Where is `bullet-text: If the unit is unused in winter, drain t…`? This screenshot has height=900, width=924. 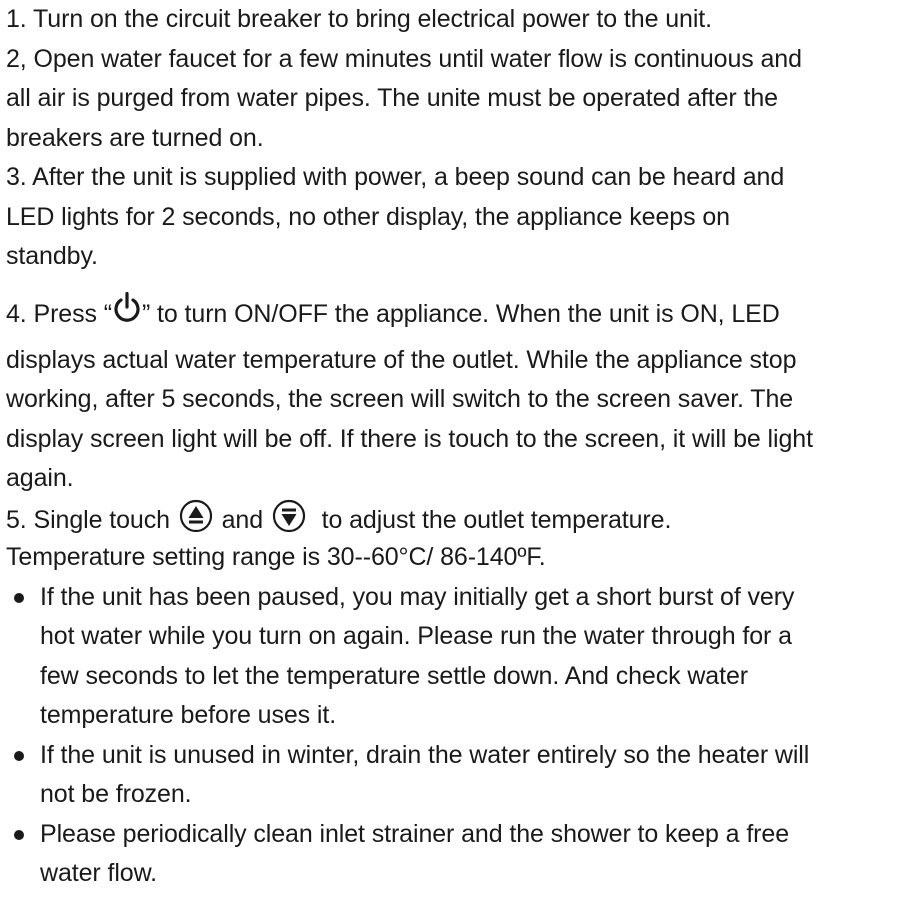 bullet-text: If the unit is unused in winter, drain t… is located at coordinates (425, 754).